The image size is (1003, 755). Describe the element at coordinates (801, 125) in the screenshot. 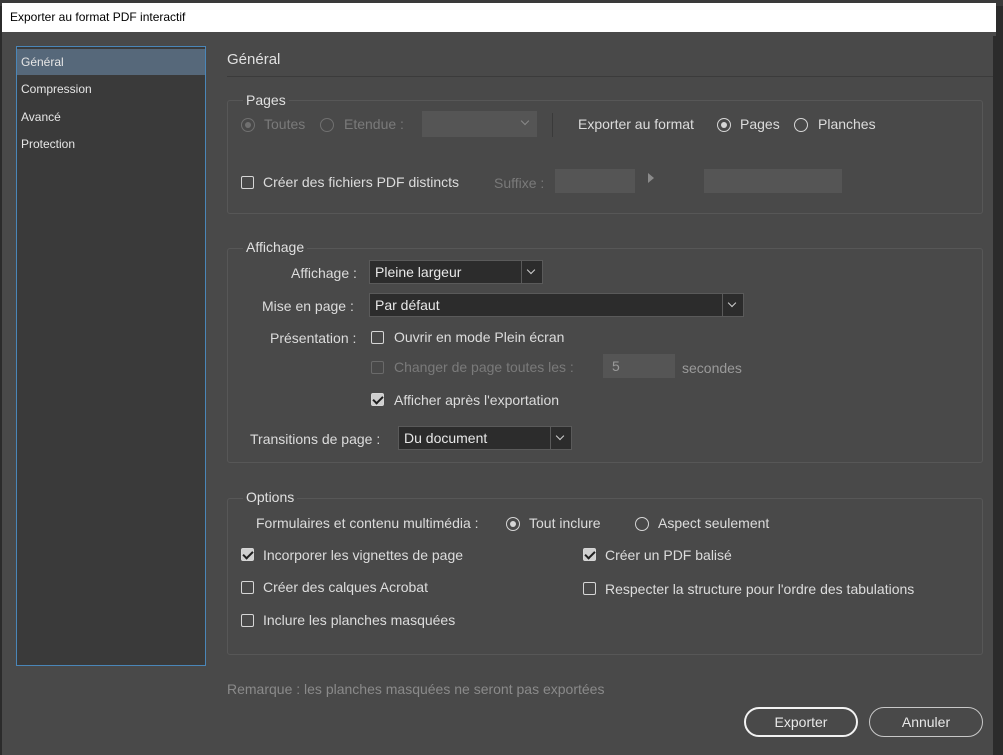

I see `export-spreads-radio` at that location.